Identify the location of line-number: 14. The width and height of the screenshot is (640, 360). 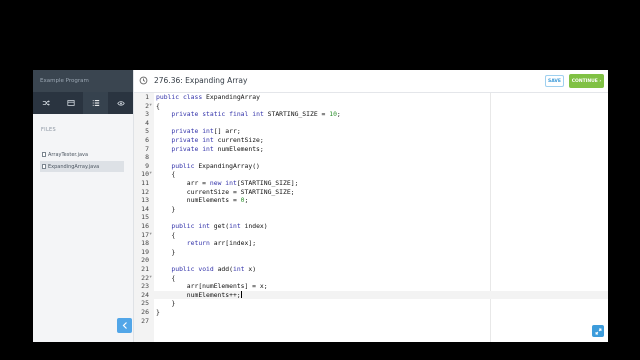
(145, 208).